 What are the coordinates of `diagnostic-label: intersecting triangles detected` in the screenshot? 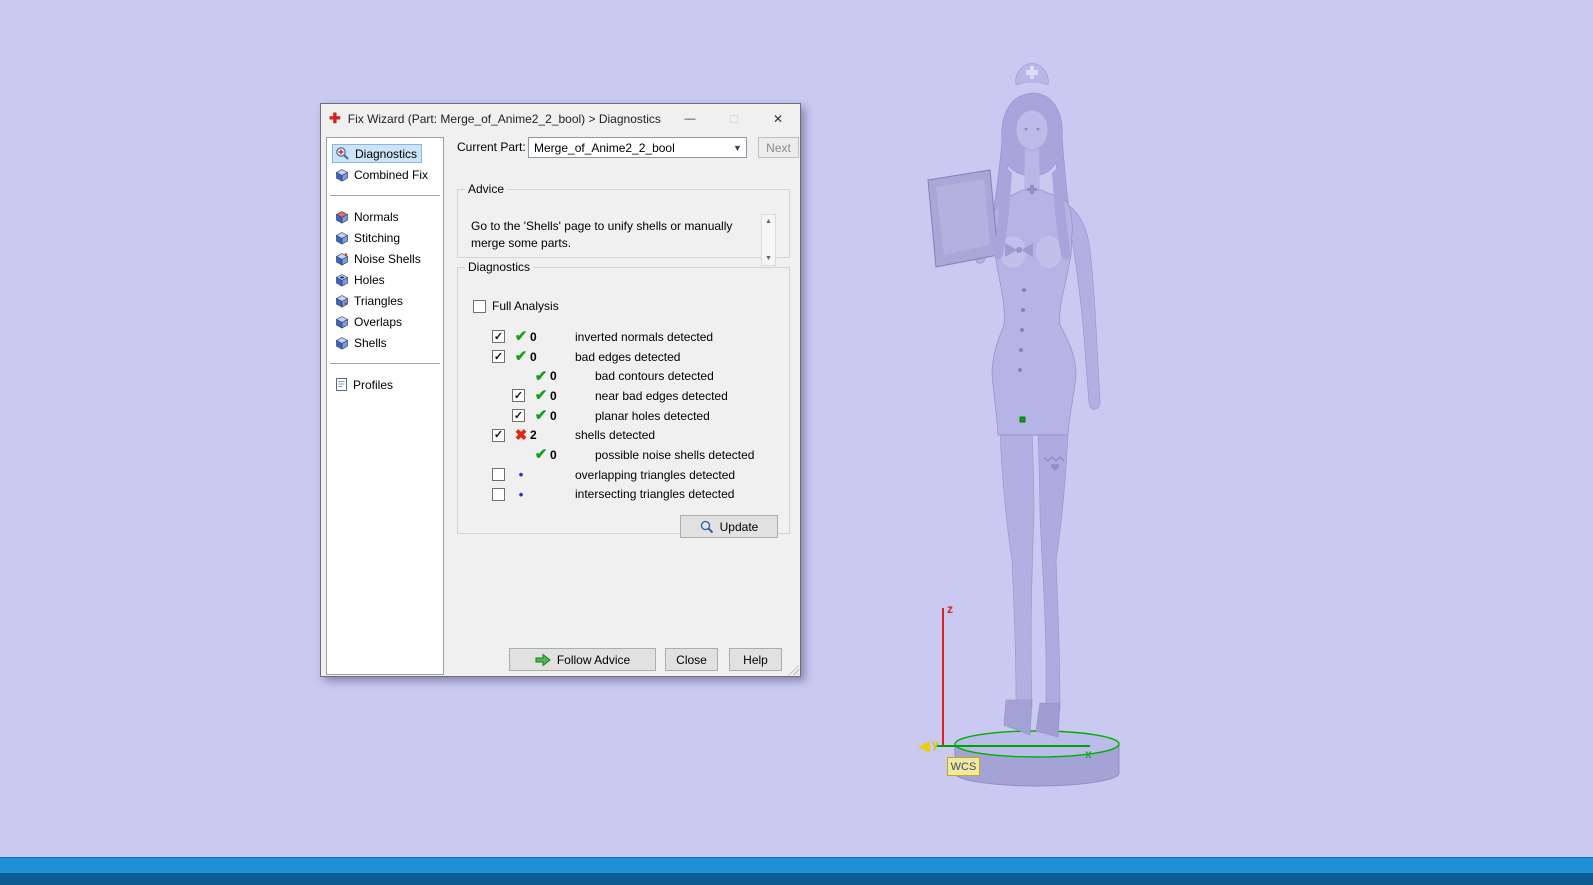 It's located at (655, 494).